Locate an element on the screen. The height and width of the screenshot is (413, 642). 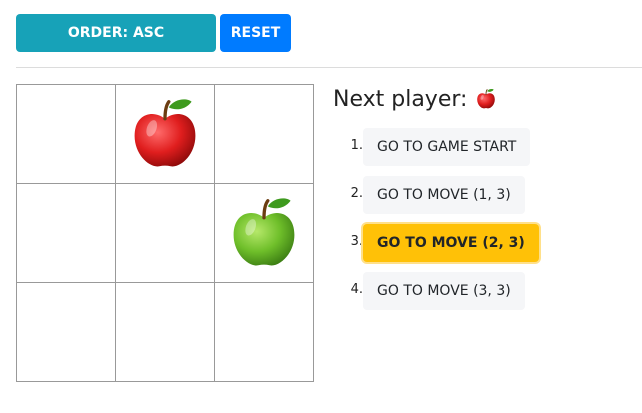
go-to-move-button: GO TO MOVE (1, 3) is located at coordinates (444, 195).